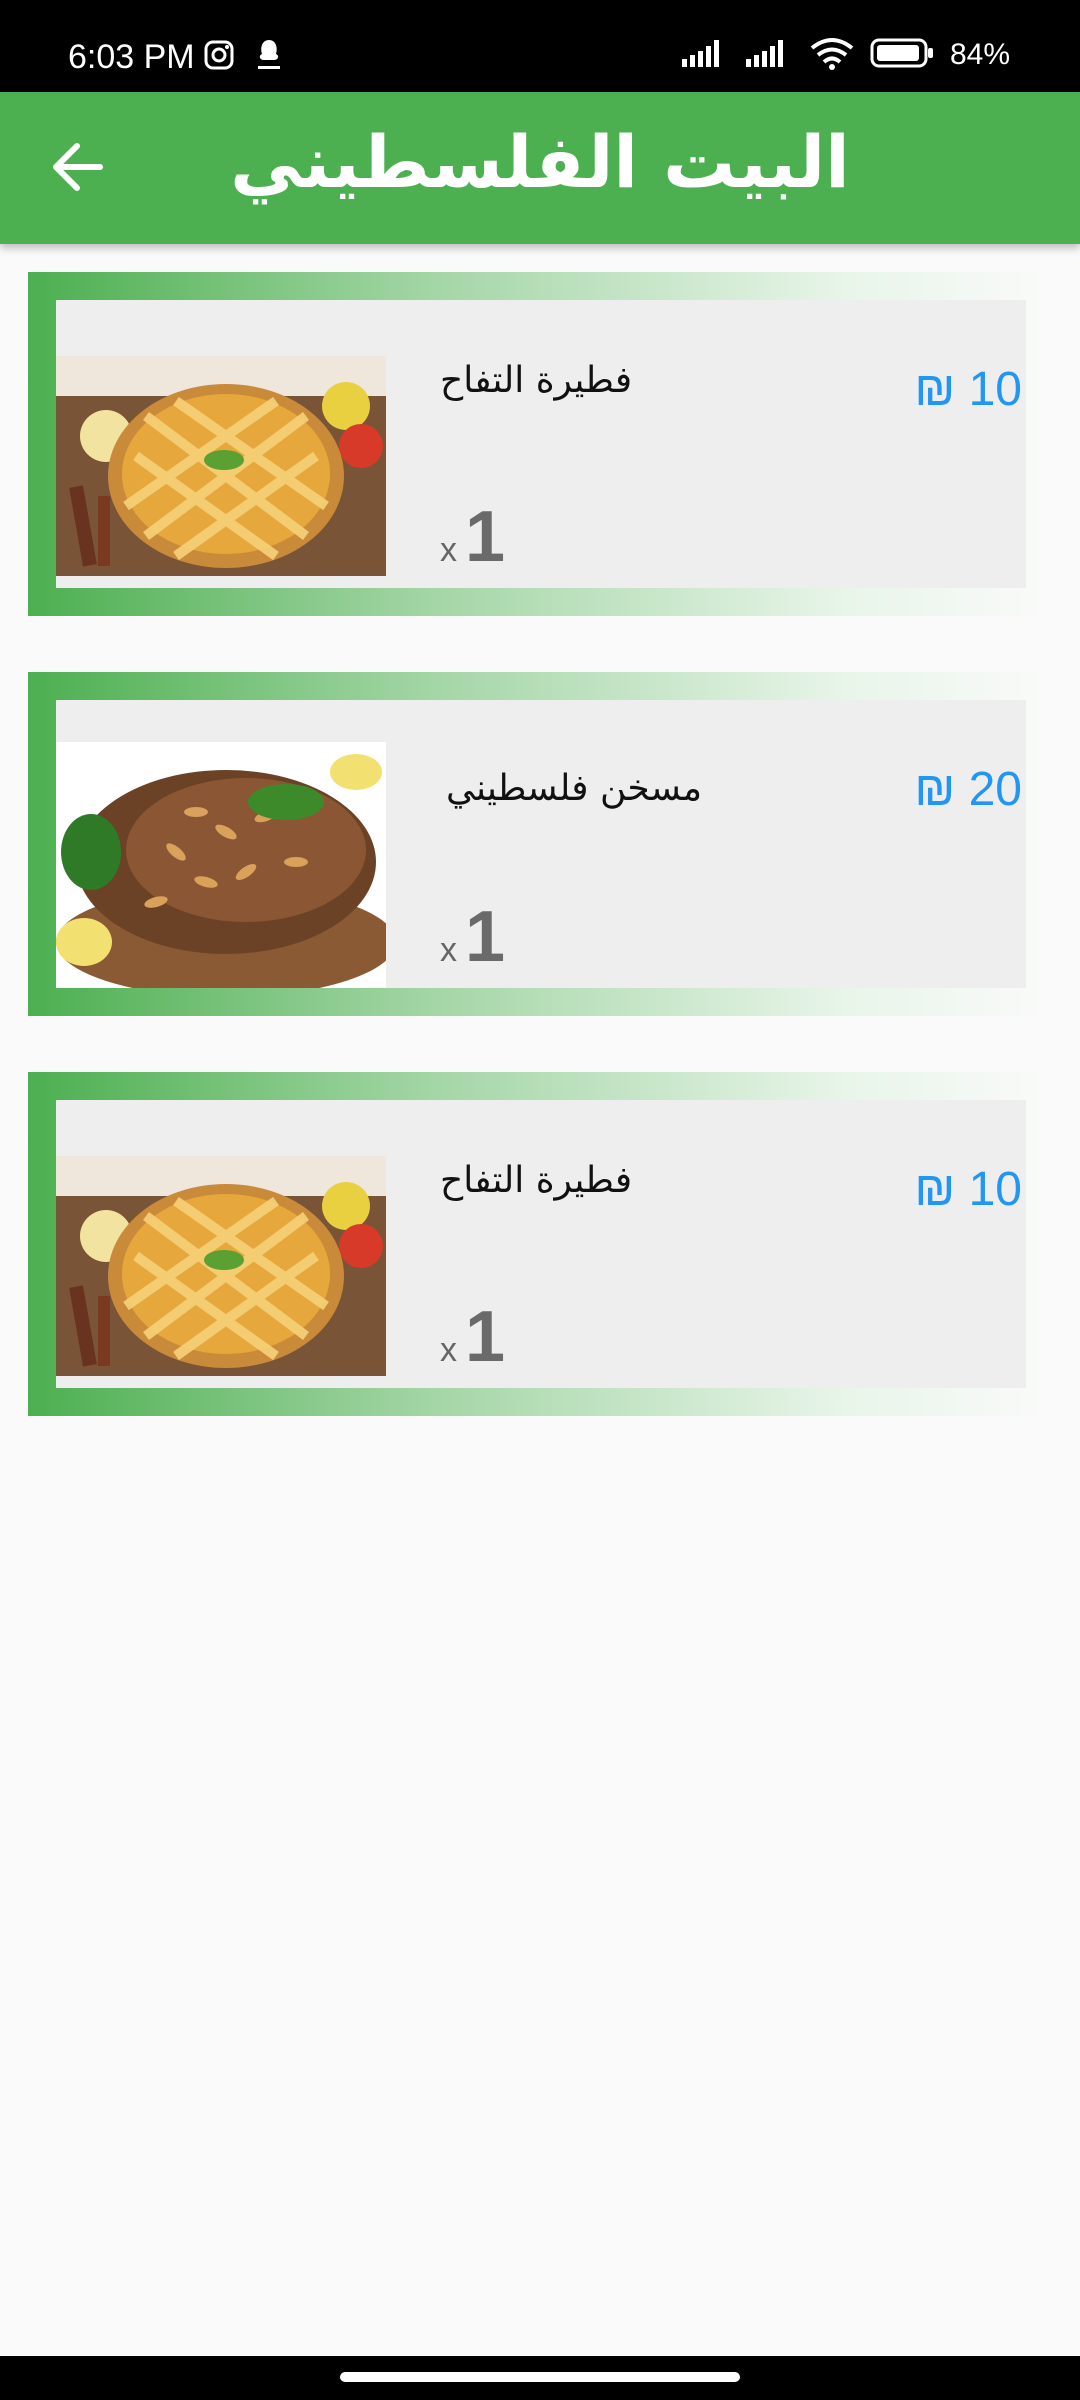 This screenshot has width=1080, height=2400. Describe the element at coordinates (540, 162) in the screenshot. I see `page-title: البيت الفلسطيني` at that location.